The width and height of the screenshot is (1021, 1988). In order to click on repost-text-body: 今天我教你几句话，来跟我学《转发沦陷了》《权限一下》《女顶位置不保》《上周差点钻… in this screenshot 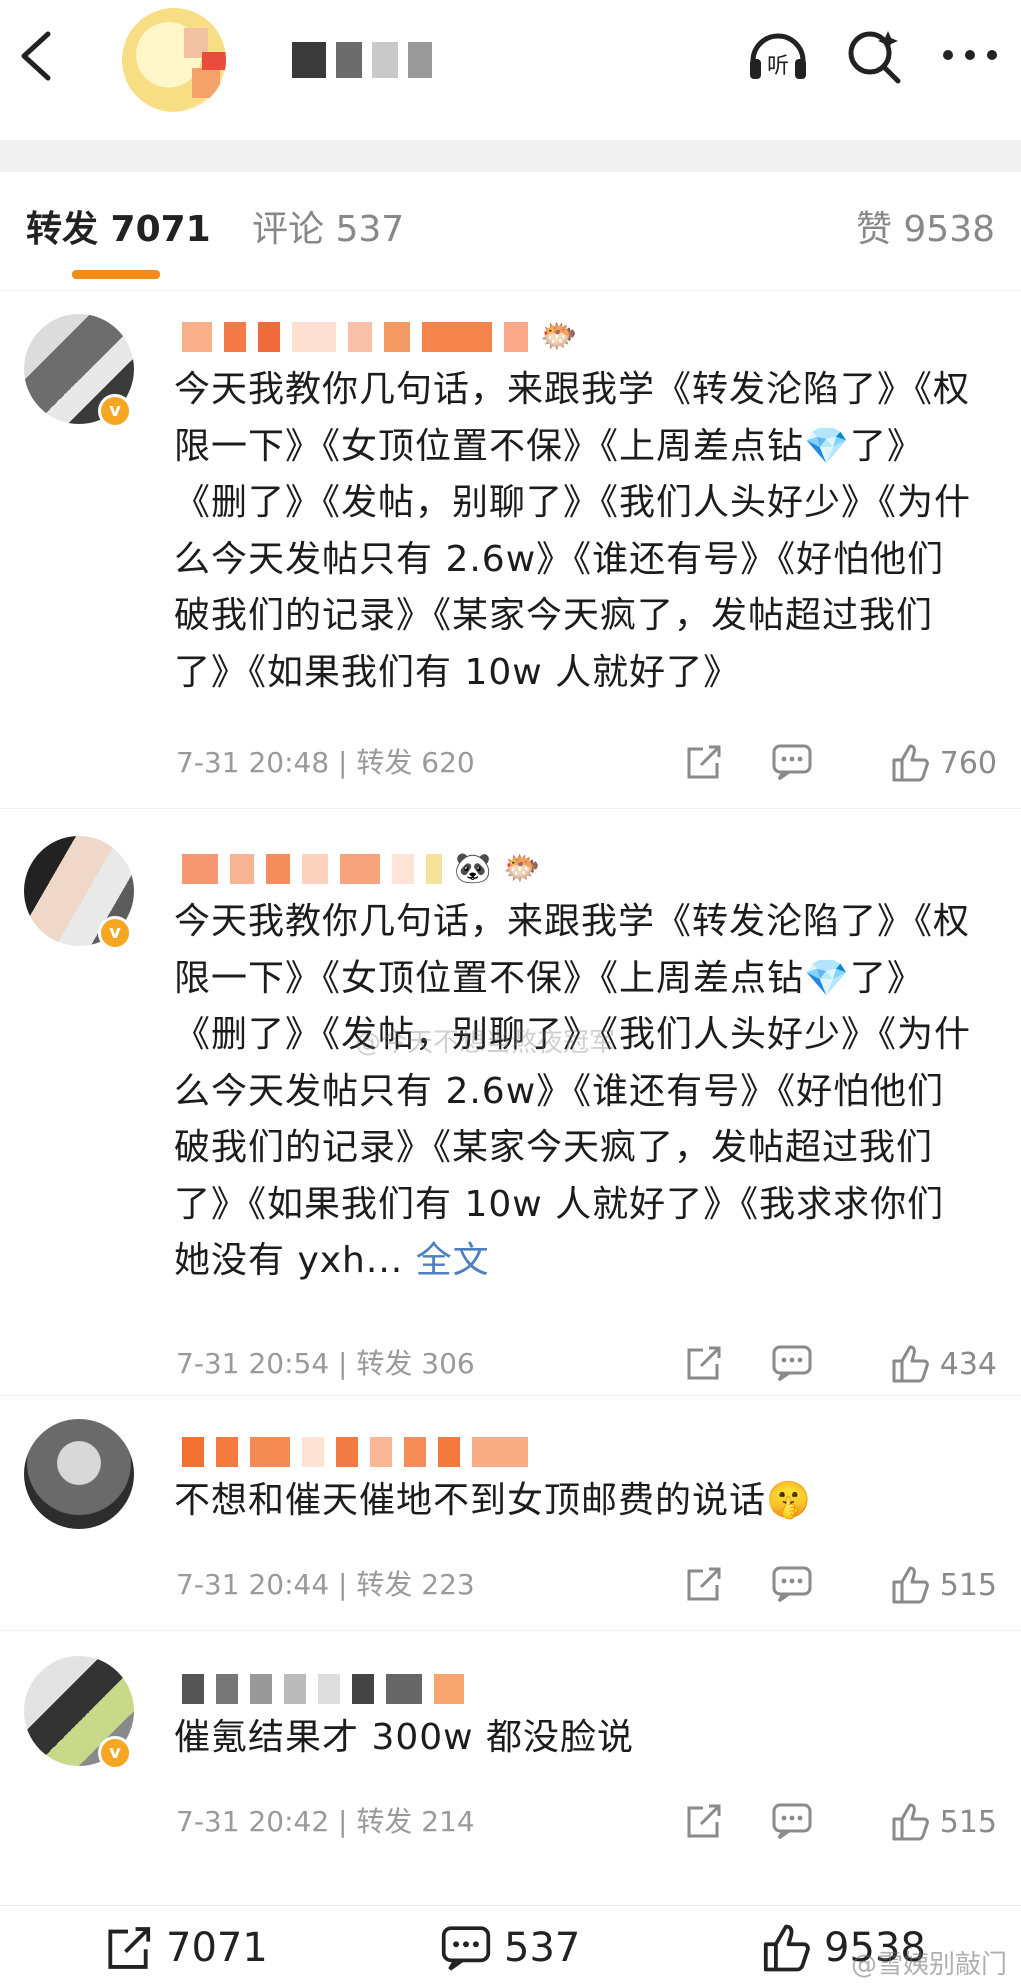, I will do `click(573, 1091)`.